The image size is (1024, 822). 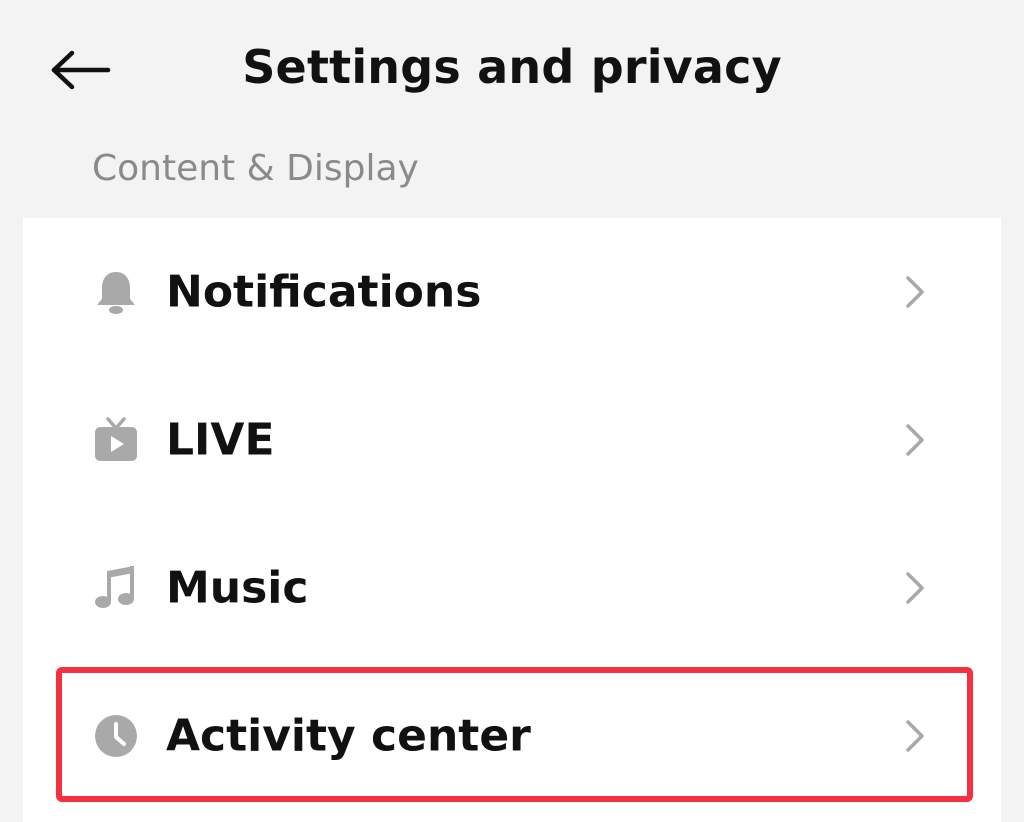 I want to click on notifications-label: Notifications, so click(x=324, y=292).